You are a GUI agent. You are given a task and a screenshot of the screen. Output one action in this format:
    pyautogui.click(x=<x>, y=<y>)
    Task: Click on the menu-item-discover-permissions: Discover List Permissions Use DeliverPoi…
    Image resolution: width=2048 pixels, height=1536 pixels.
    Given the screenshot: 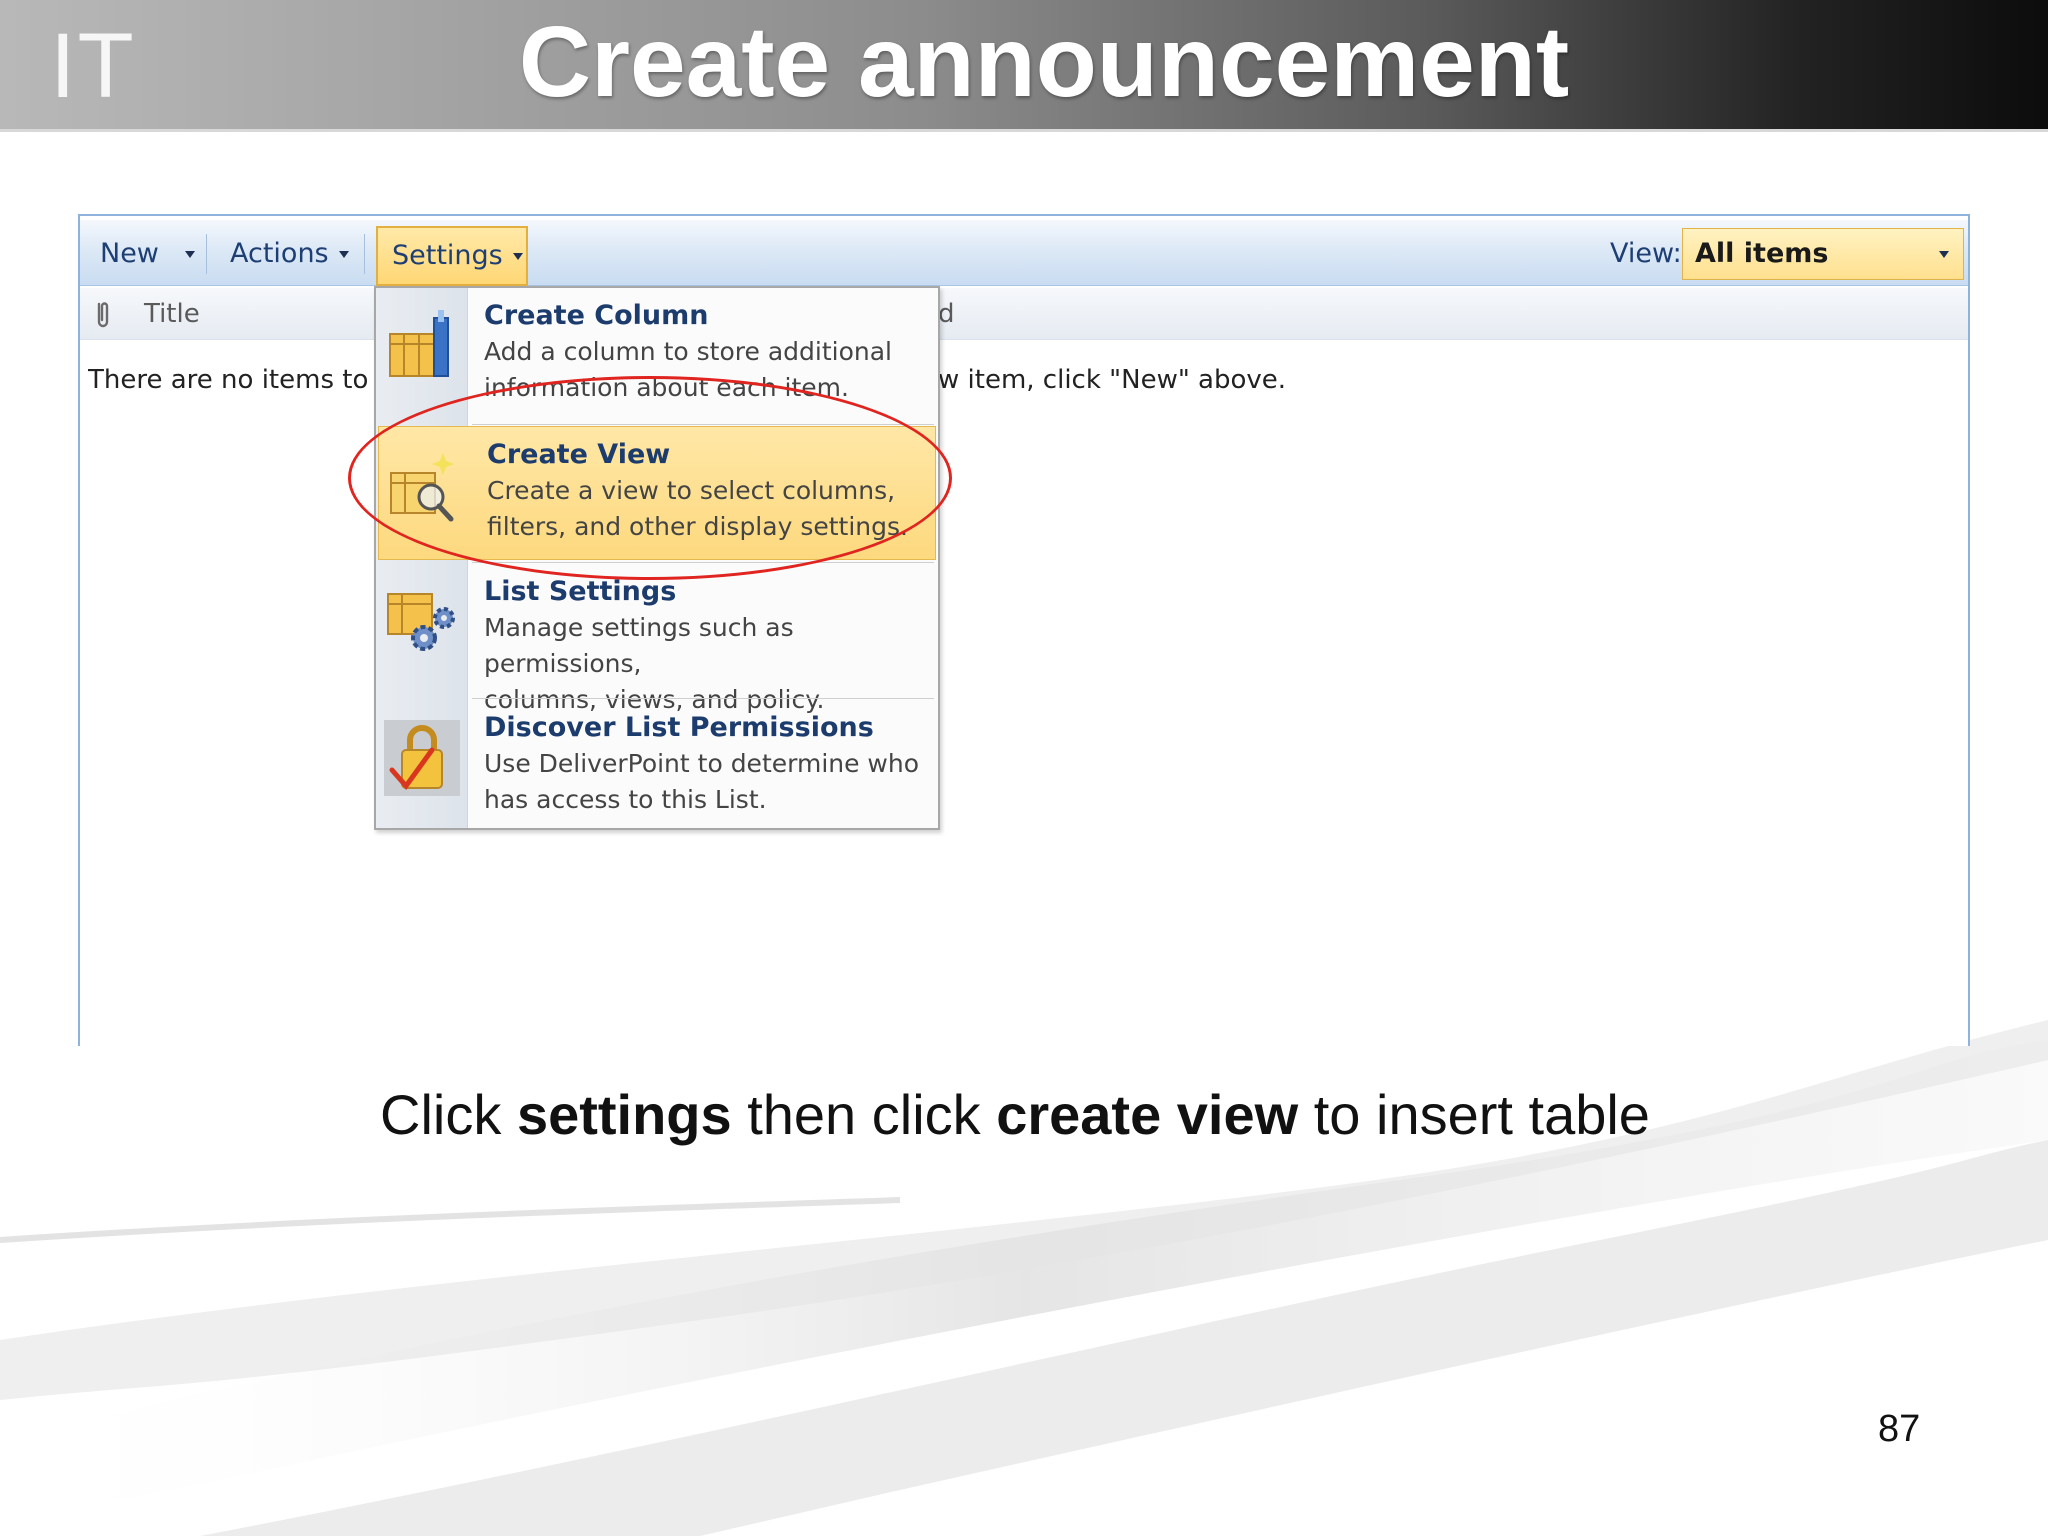 What is the action you would take?
    pyautogui.click(x=657, y=767)
    